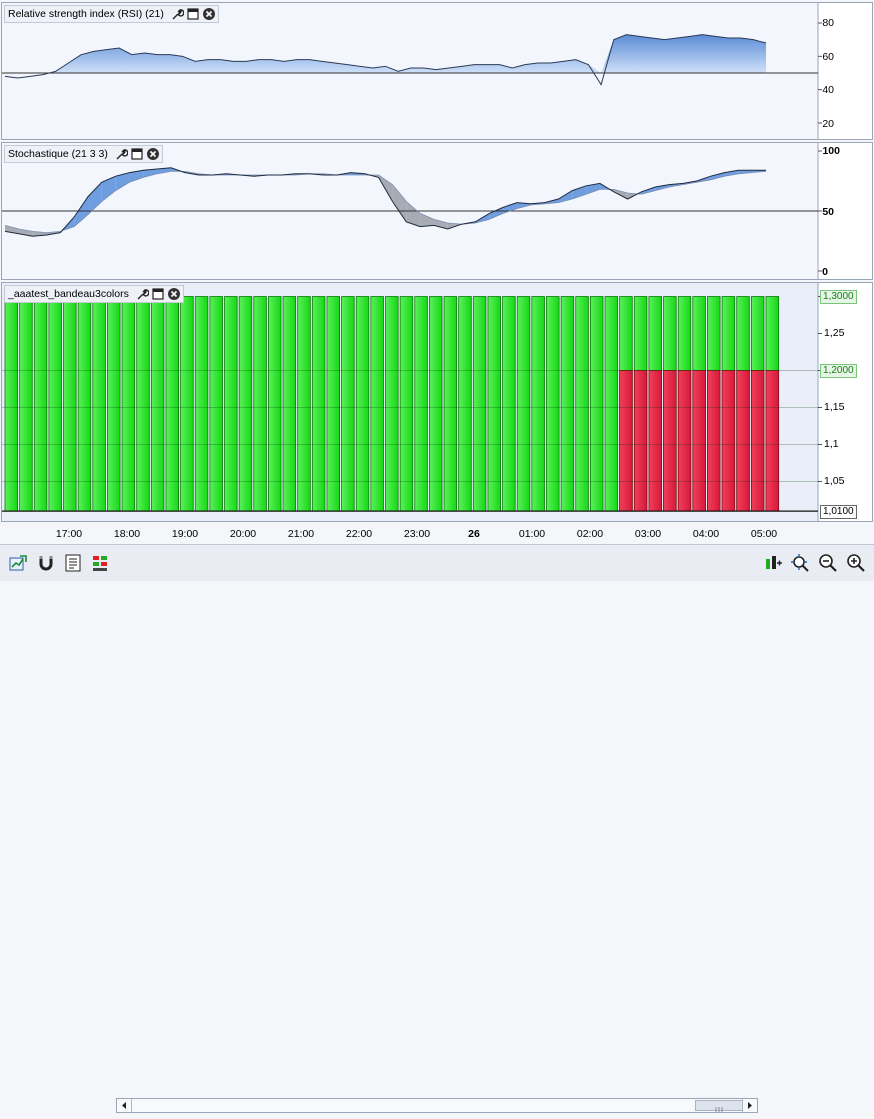  Describe the element at coordinates (69, 534) in the screenshot. I see `xtick-1700: 17:00` at that location.